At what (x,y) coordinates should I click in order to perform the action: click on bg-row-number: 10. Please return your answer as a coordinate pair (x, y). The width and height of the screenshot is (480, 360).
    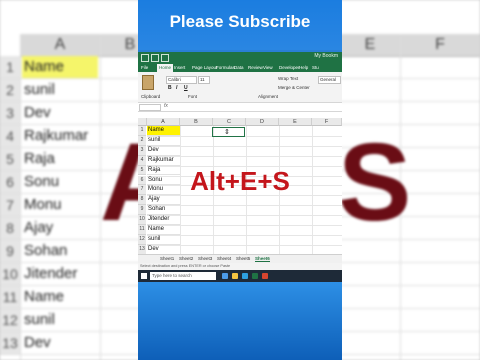
    Looking at the image, I should click on (10, 274).